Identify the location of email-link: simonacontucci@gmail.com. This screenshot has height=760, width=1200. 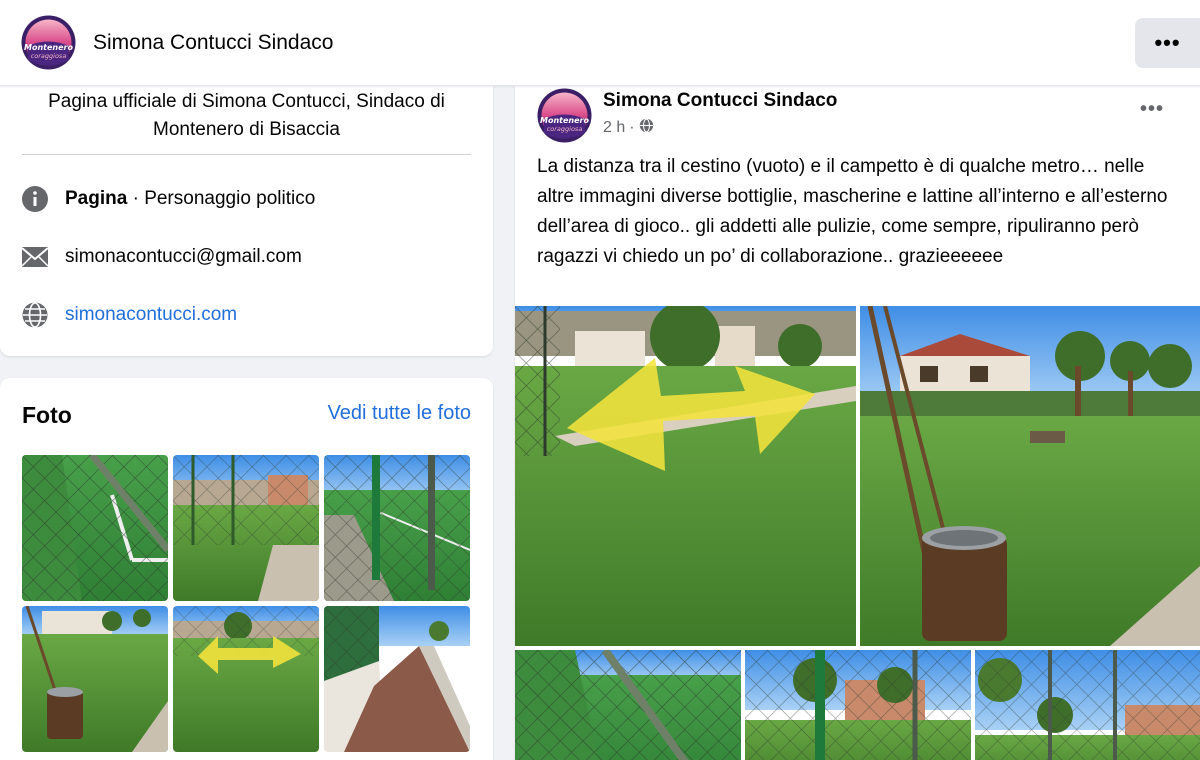
(183, 257).